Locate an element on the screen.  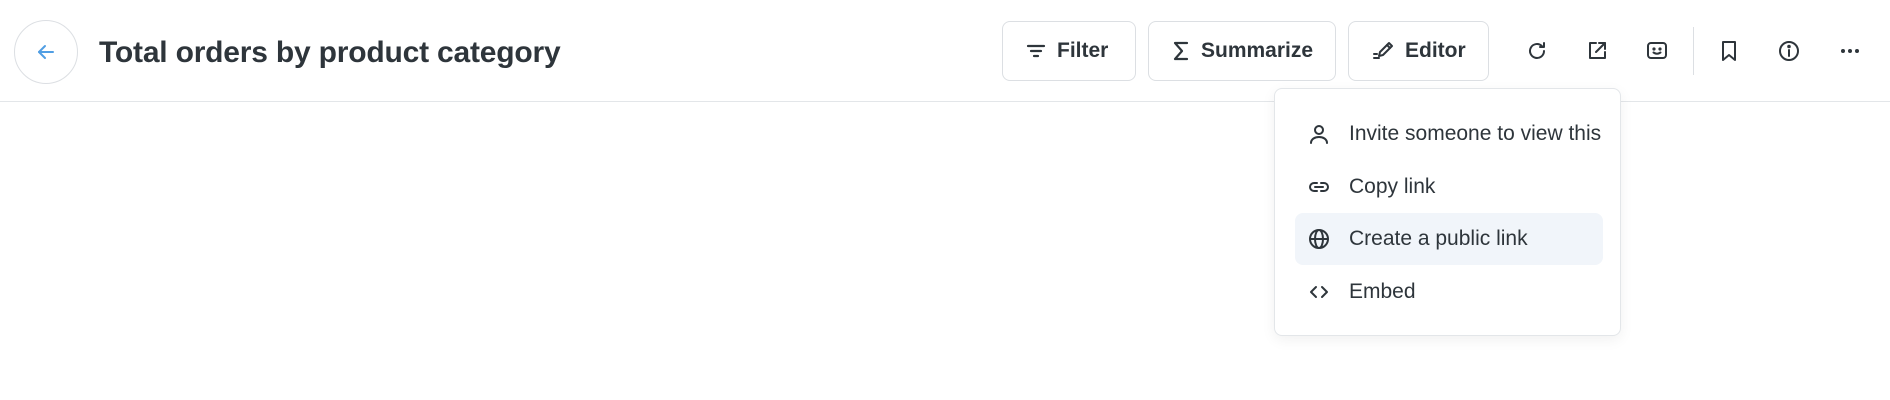
info-button is located at coordinates (1789, 51).